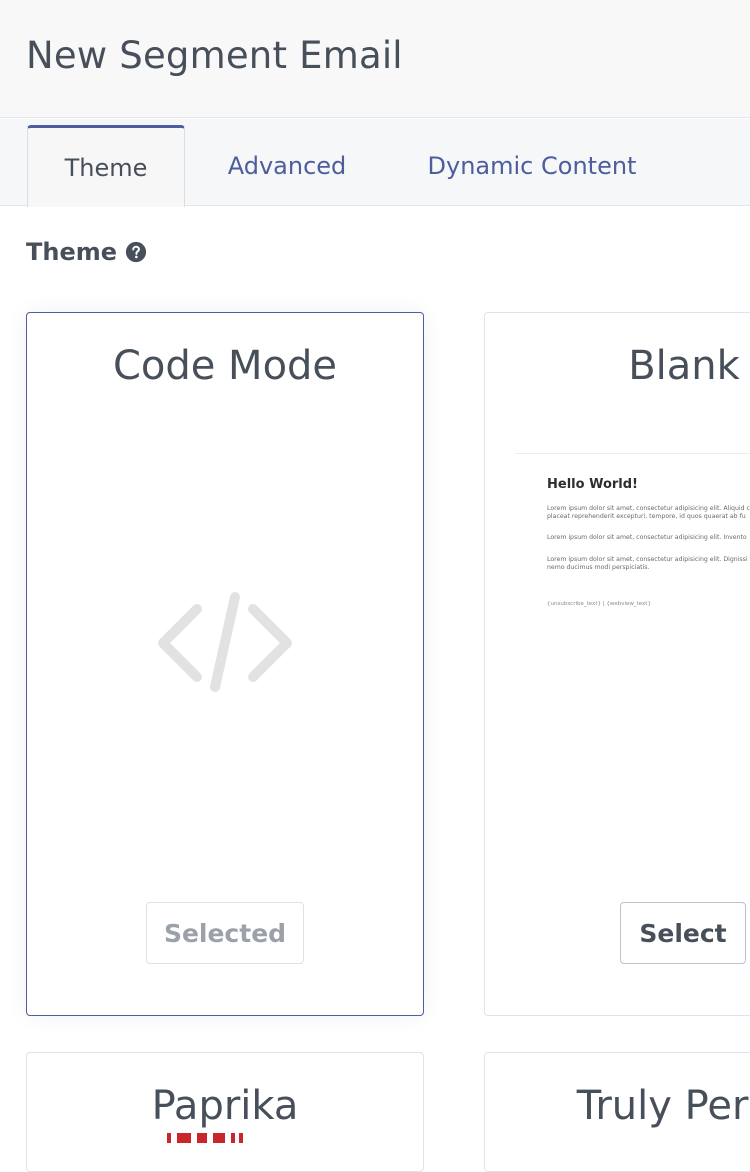 Image resolution: width=750 pixels, height=1172 pixels. What do you see at coordinates (225, 933) in the screenshot?
I see `selected-button: Selected` at bounding box center [225, 933].